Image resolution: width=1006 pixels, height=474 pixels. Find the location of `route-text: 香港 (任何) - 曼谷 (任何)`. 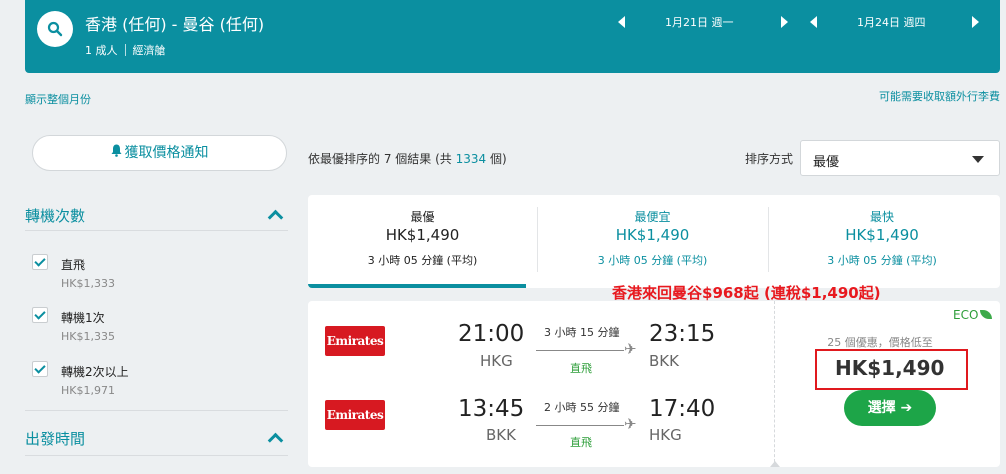

route-text: 香港 (任何) - 曼谷 (任何) is located at coordinates (174, 23).